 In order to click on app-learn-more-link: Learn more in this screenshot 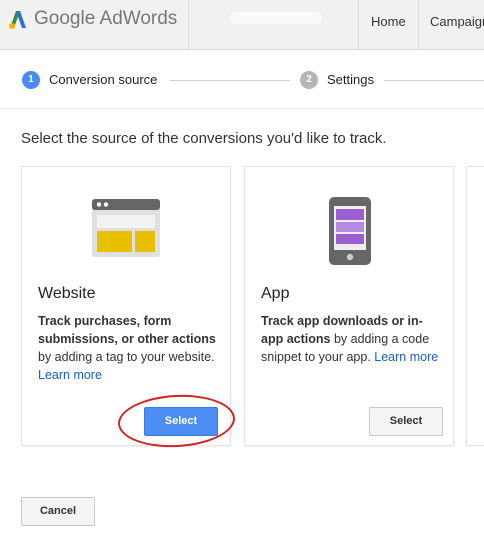, I will do `click(406, 357)`.